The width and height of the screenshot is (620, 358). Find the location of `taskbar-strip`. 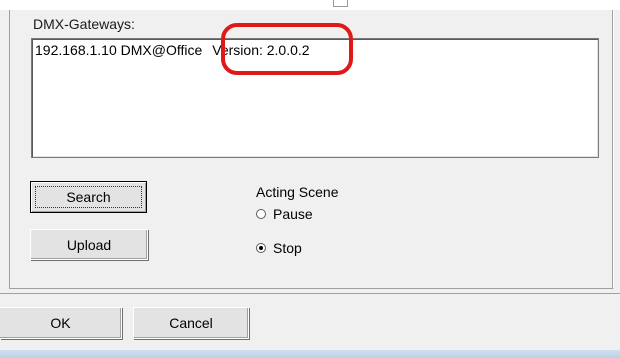

taskbar-strip is located at coordinates (310, 354).